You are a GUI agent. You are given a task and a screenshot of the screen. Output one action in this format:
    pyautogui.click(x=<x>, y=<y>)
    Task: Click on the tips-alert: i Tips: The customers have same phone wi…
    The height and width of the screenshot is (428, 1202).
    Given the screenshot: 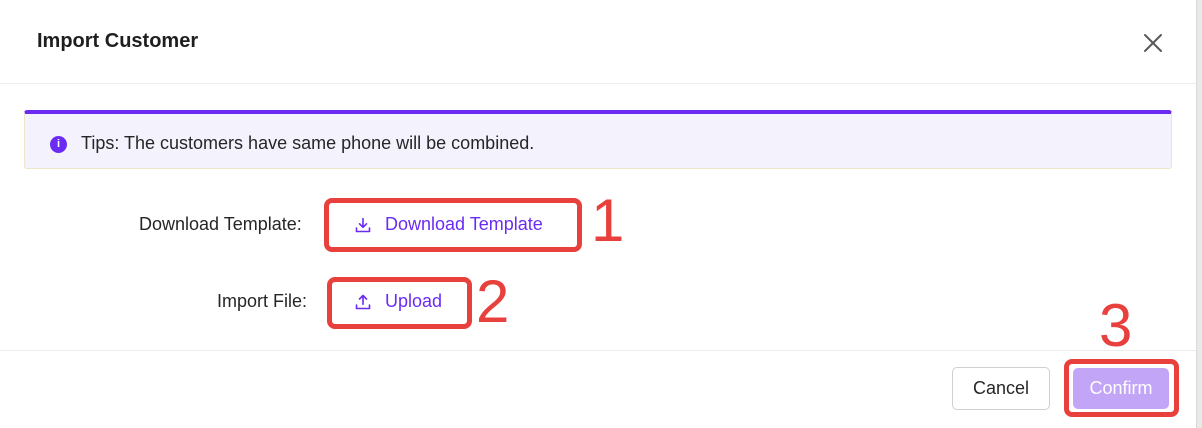 What is the action you would take?
    pyautogui.click(x=598, y=139)
    